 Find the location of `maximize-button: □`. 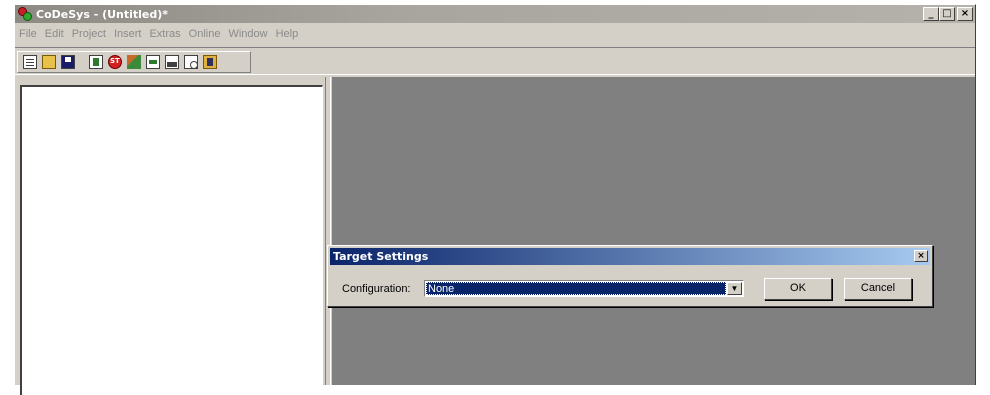

maximize-button: □ is located at coordinates (947, 14).